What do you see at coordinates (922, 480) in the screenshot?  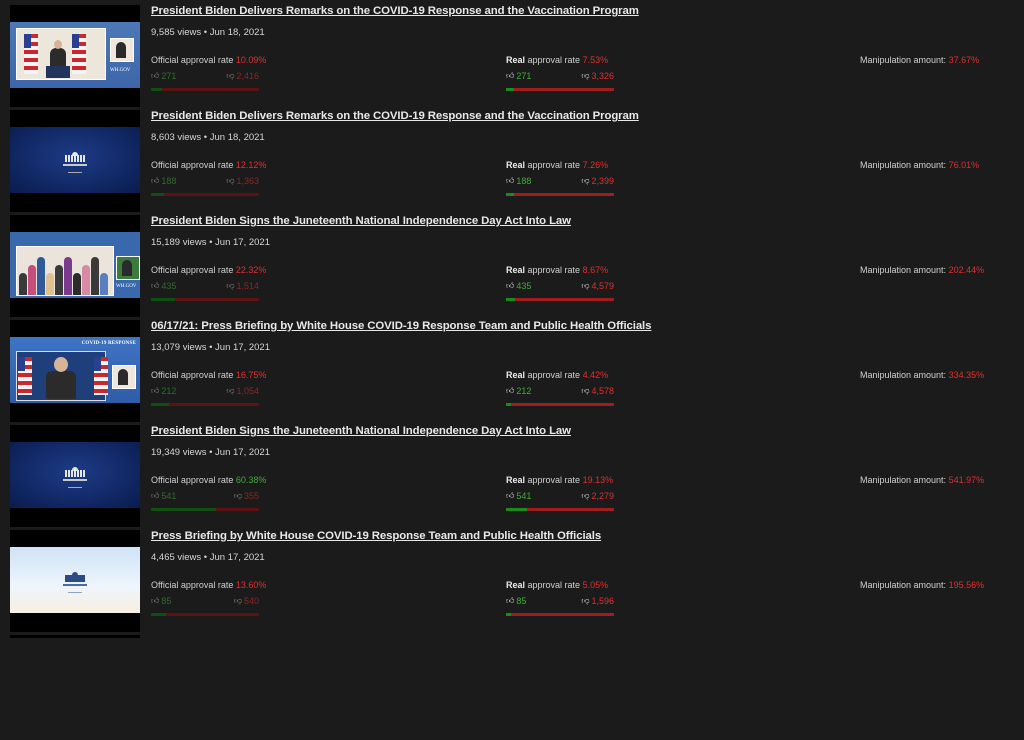 I see `manipulation-amount: Manipulation amount: 541.97%` at bounding box center [922, 480].